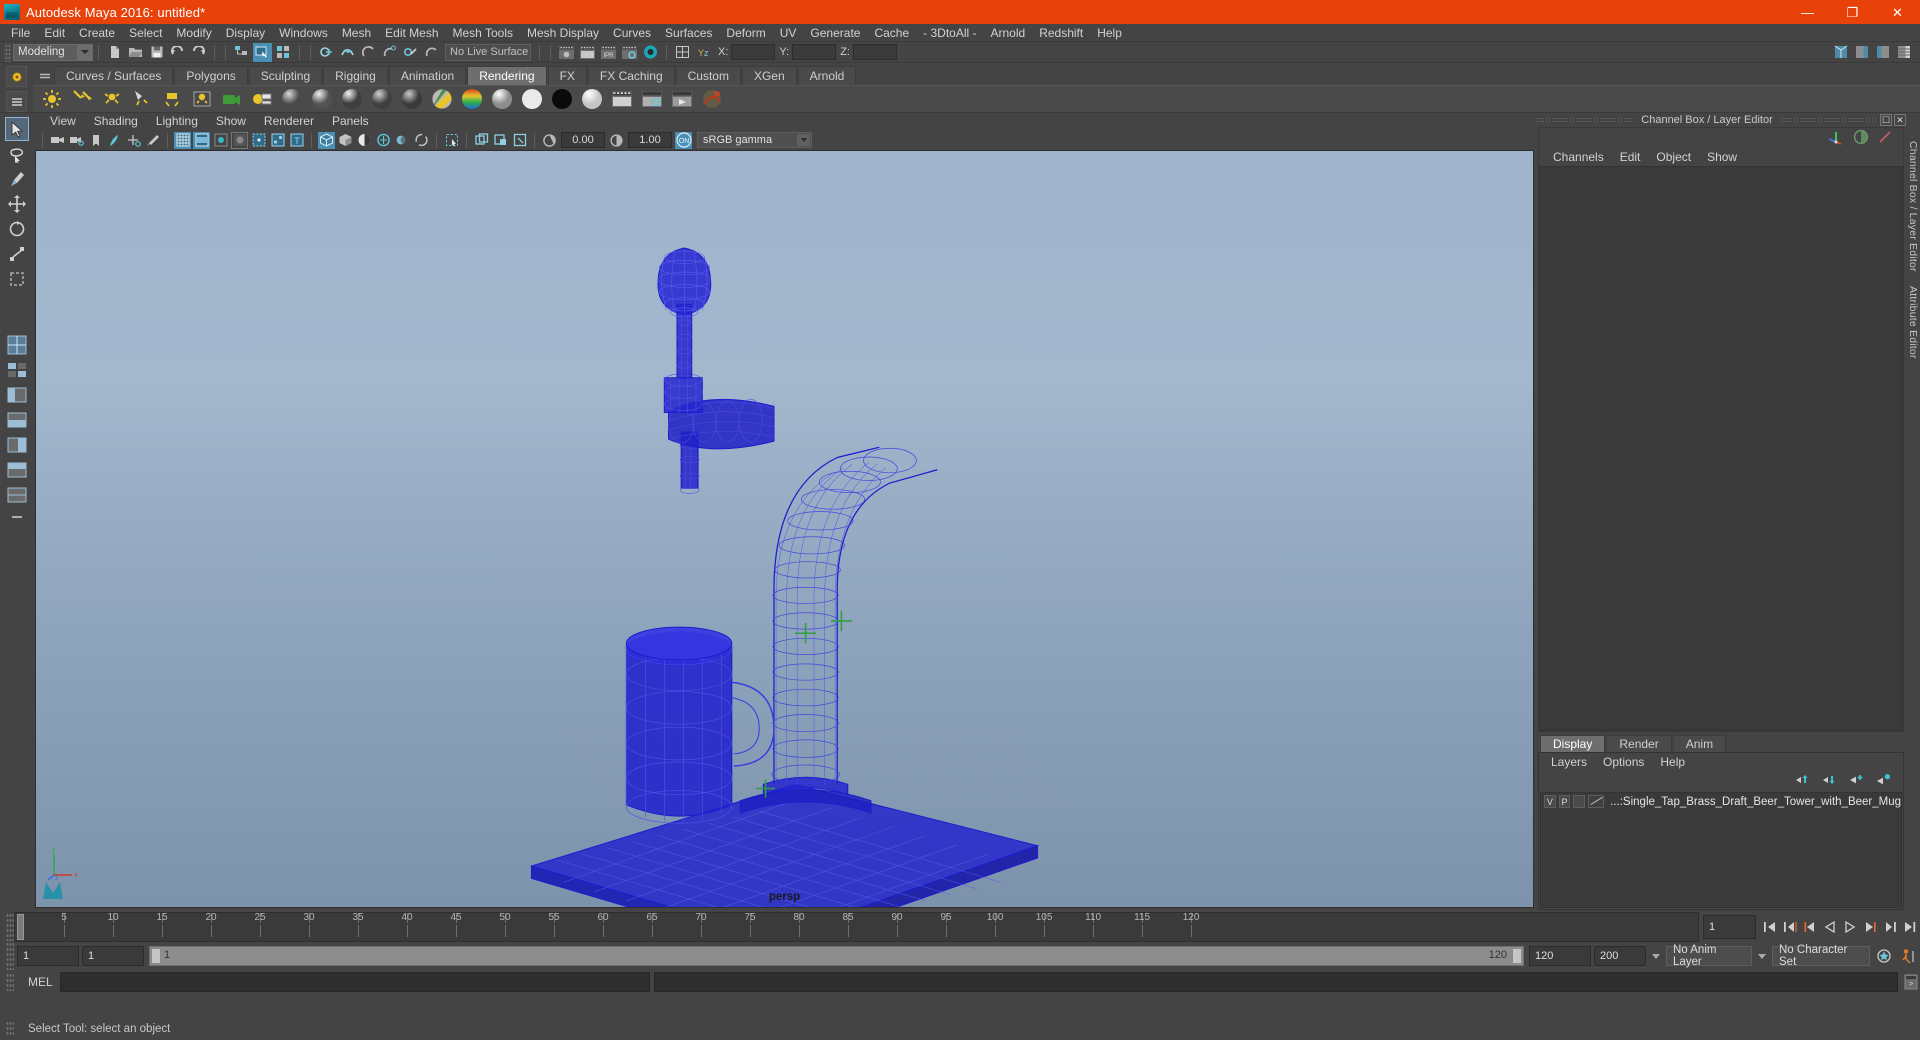  What do you see at coordinates (350, 121) in the screenshot?
I see `viewport-menu-panels: Panels` at bounding box center [350, 121].